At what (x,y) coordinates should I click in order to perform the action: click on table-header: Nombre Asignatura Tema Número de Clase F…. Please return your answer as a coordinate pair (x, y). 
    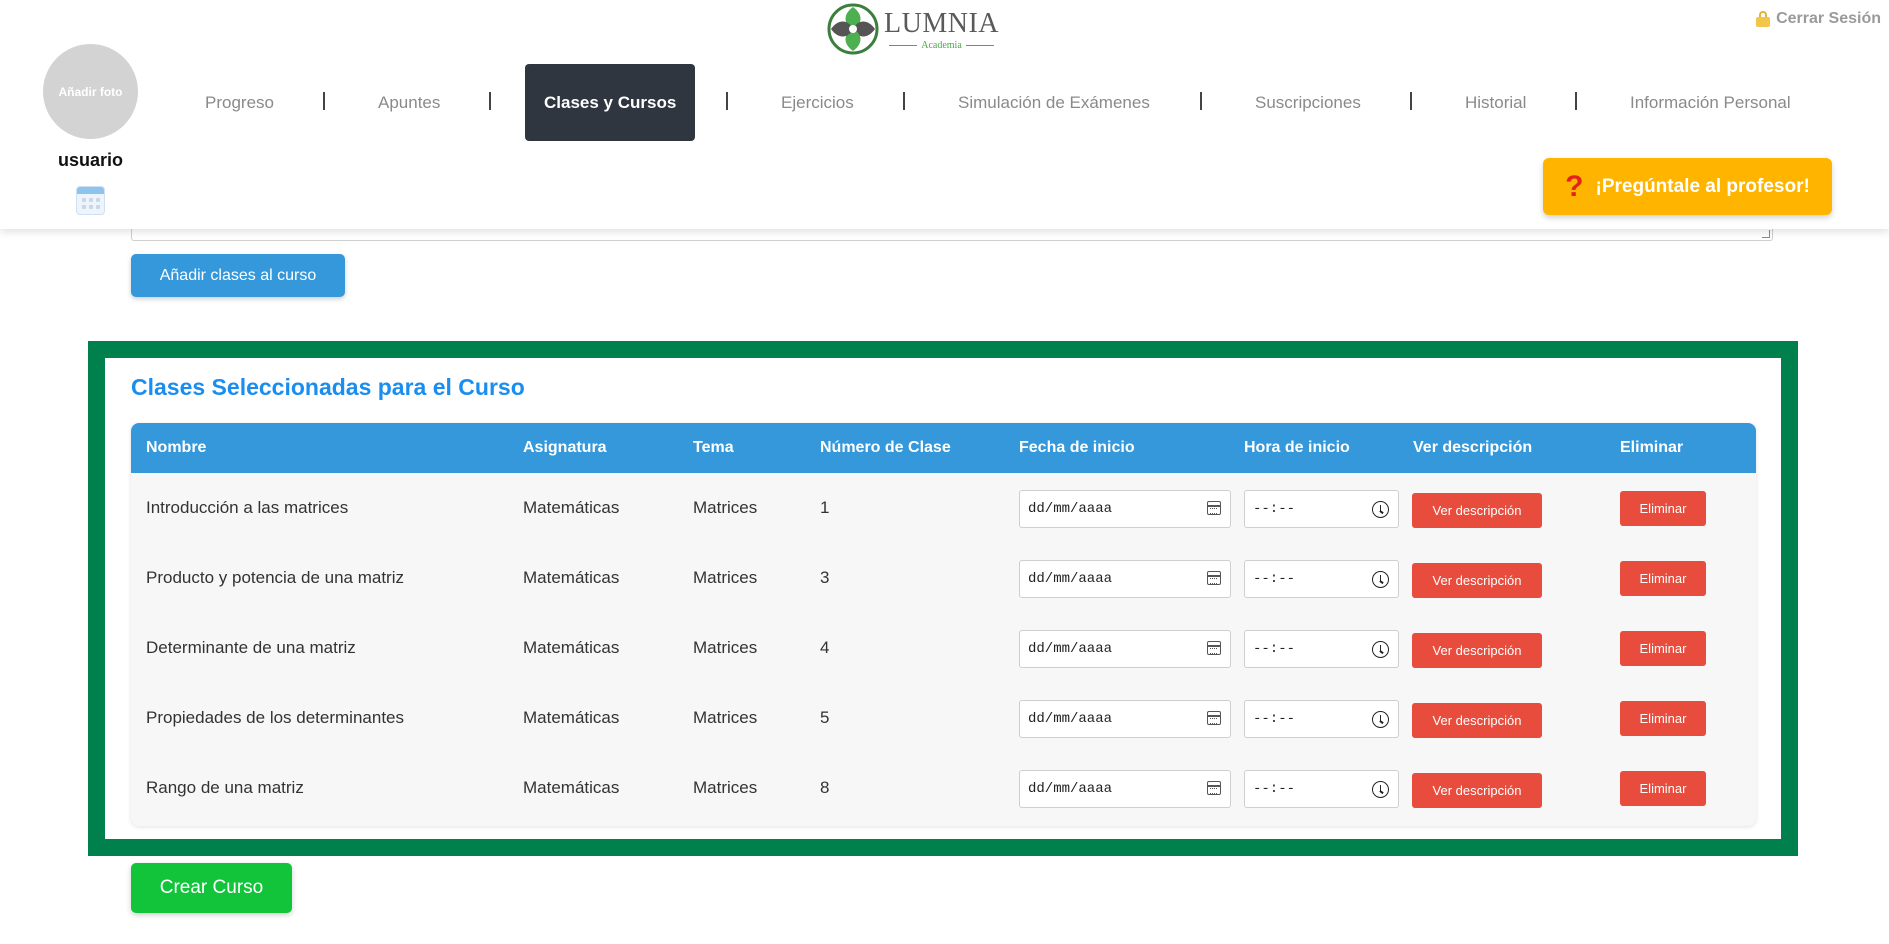
    Looking at the image, I should click on (943, 448).